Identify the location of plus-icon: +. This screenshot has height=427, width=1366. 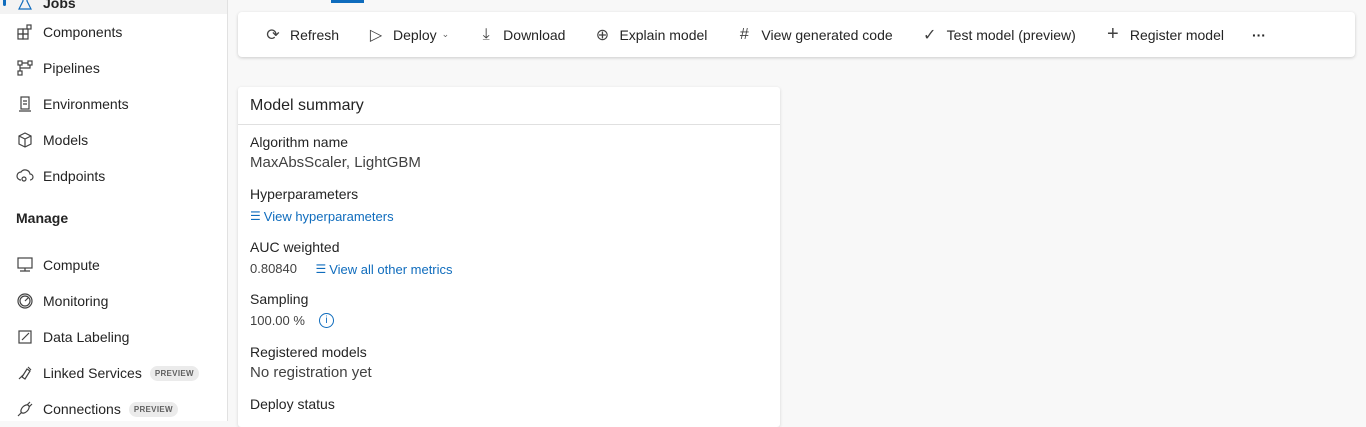
(1112, 34).